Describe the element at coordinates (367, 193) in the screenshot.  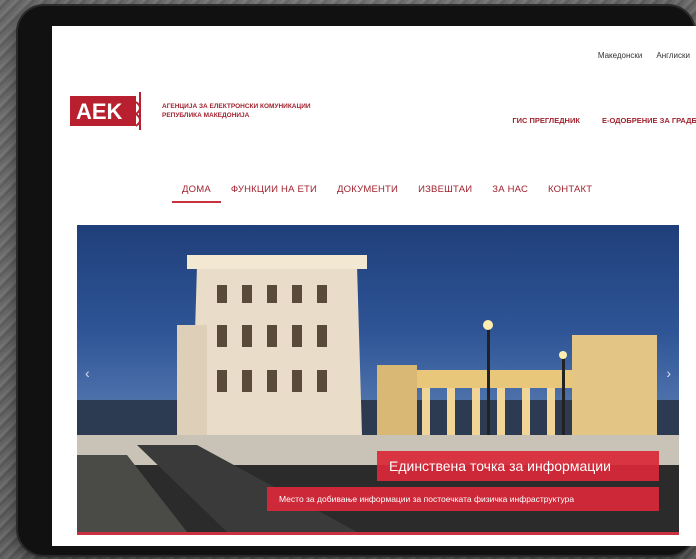
I see `nav-item-documents: ДОКУМЕНТИ` at that location.